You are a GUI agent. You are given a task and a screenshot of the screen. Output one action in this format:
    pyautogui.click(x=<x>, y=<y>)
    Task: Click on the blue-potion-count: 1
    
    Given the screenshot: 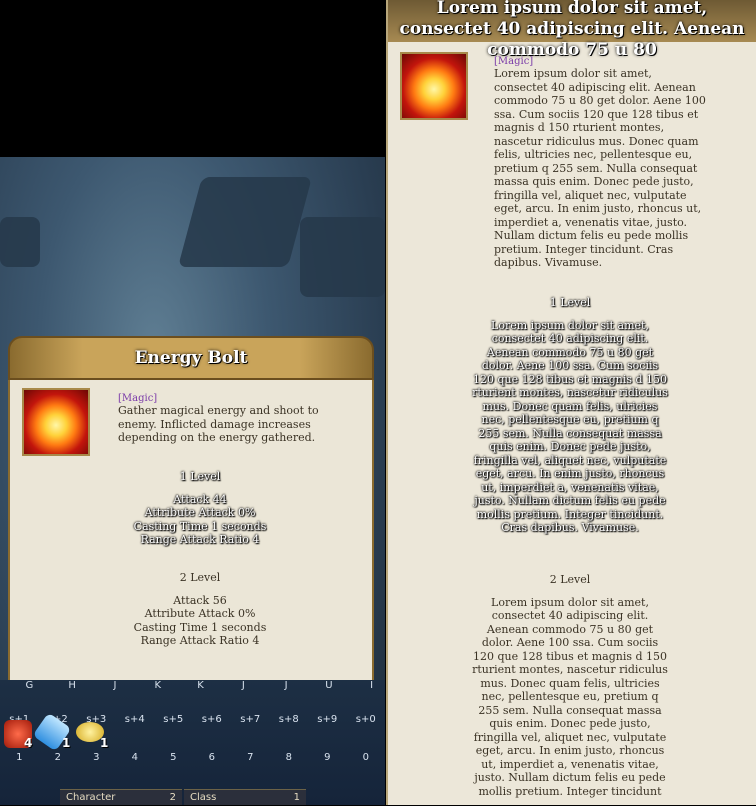 What is the action you would take?
    pyautogui.click(x=66, y=743)
    